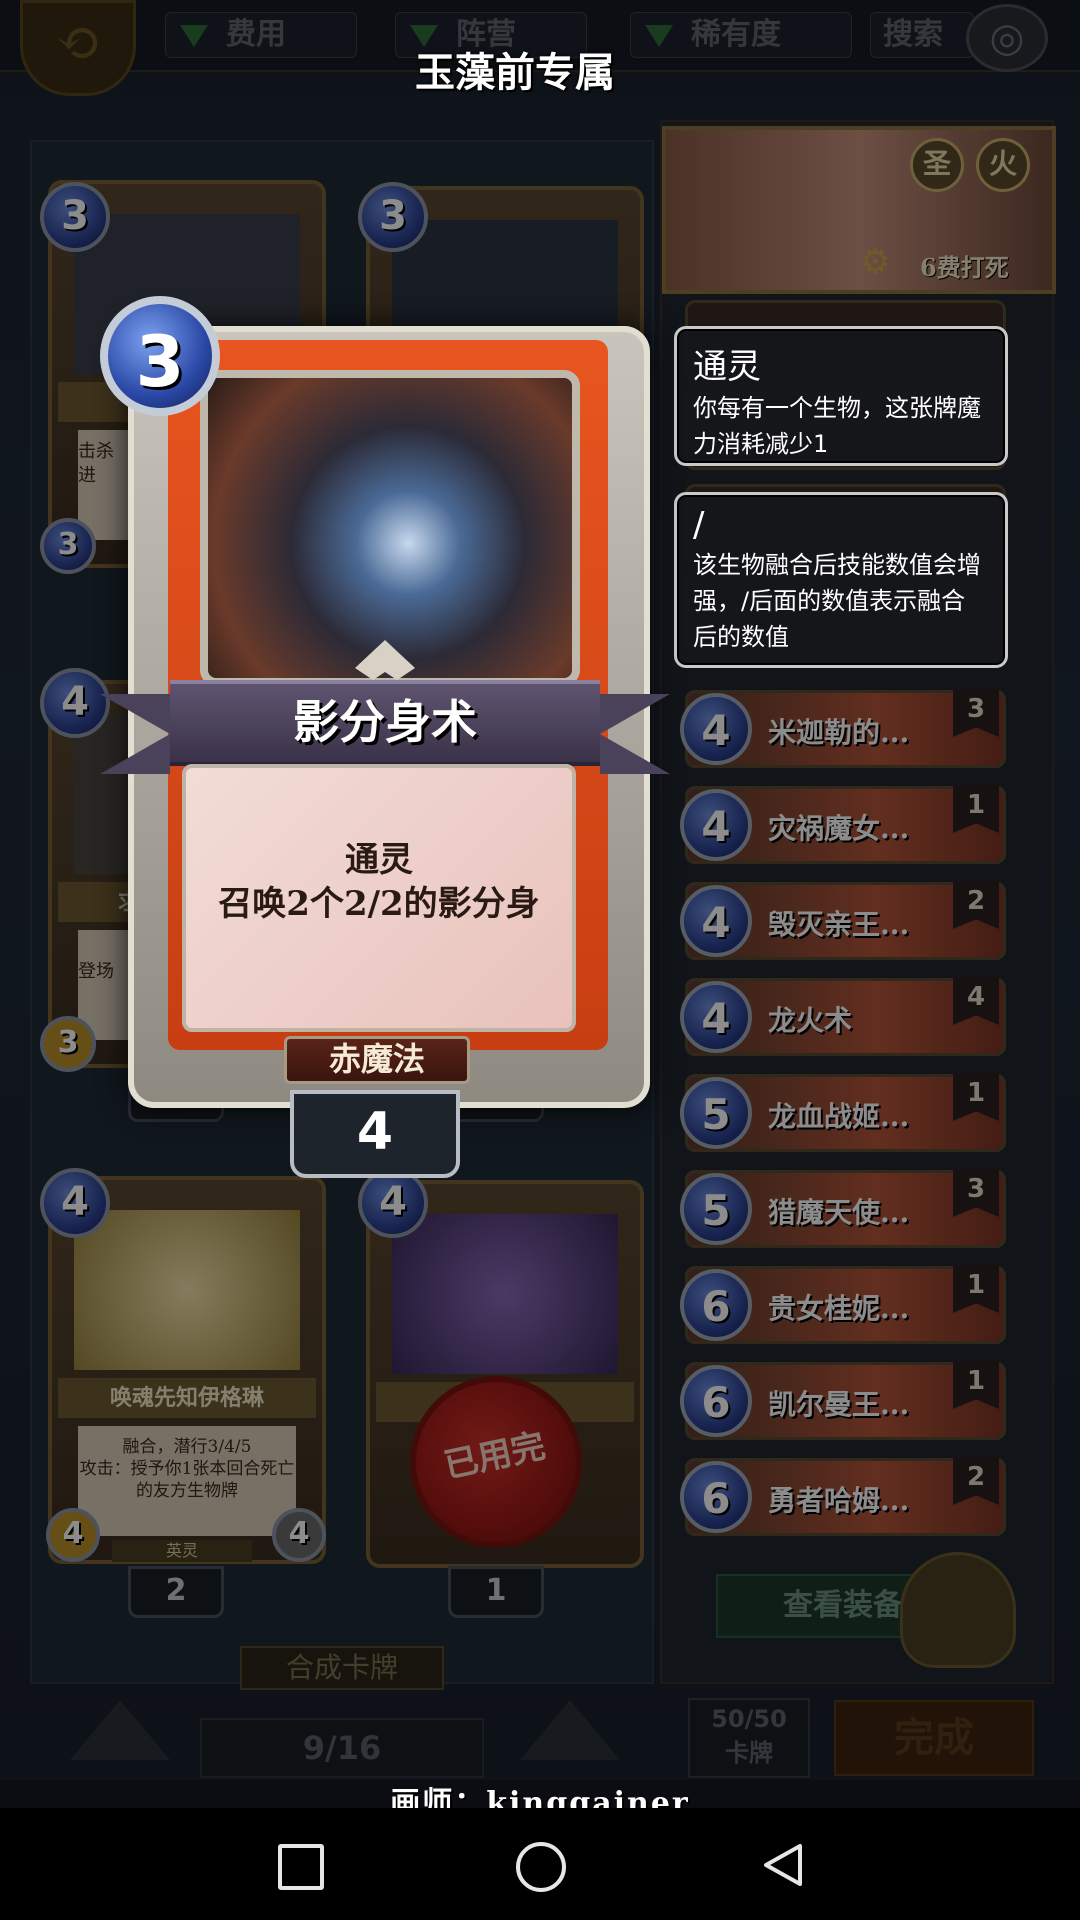 This screenshot has width=1080, height=1920. Describe the element at coordinates (390, 528) in the screenshot. I see `card-art` at that location.